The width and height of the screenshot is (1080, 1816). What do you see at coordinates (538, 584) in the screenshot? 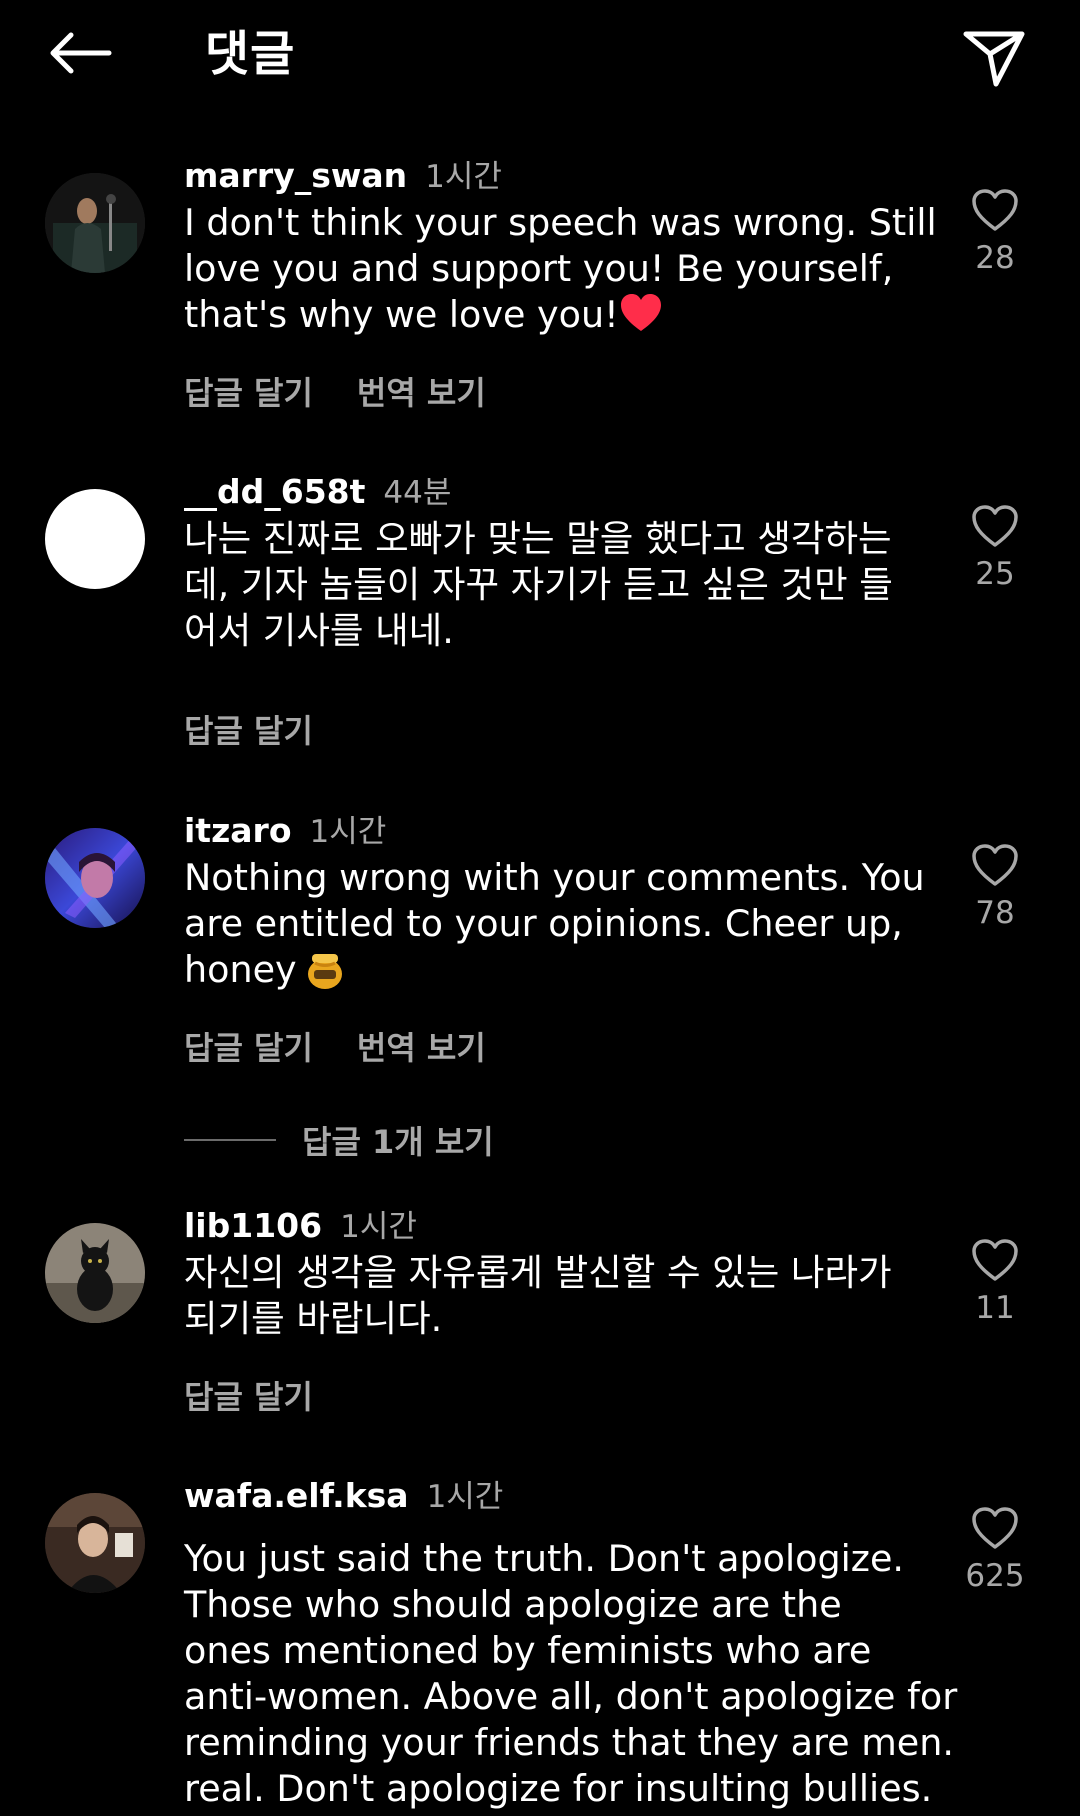
I see `comment-line: 데, 기자 놈들이 자꾸 자기가 듣고 싶은 것만 들` at bounding box center [538, 584].